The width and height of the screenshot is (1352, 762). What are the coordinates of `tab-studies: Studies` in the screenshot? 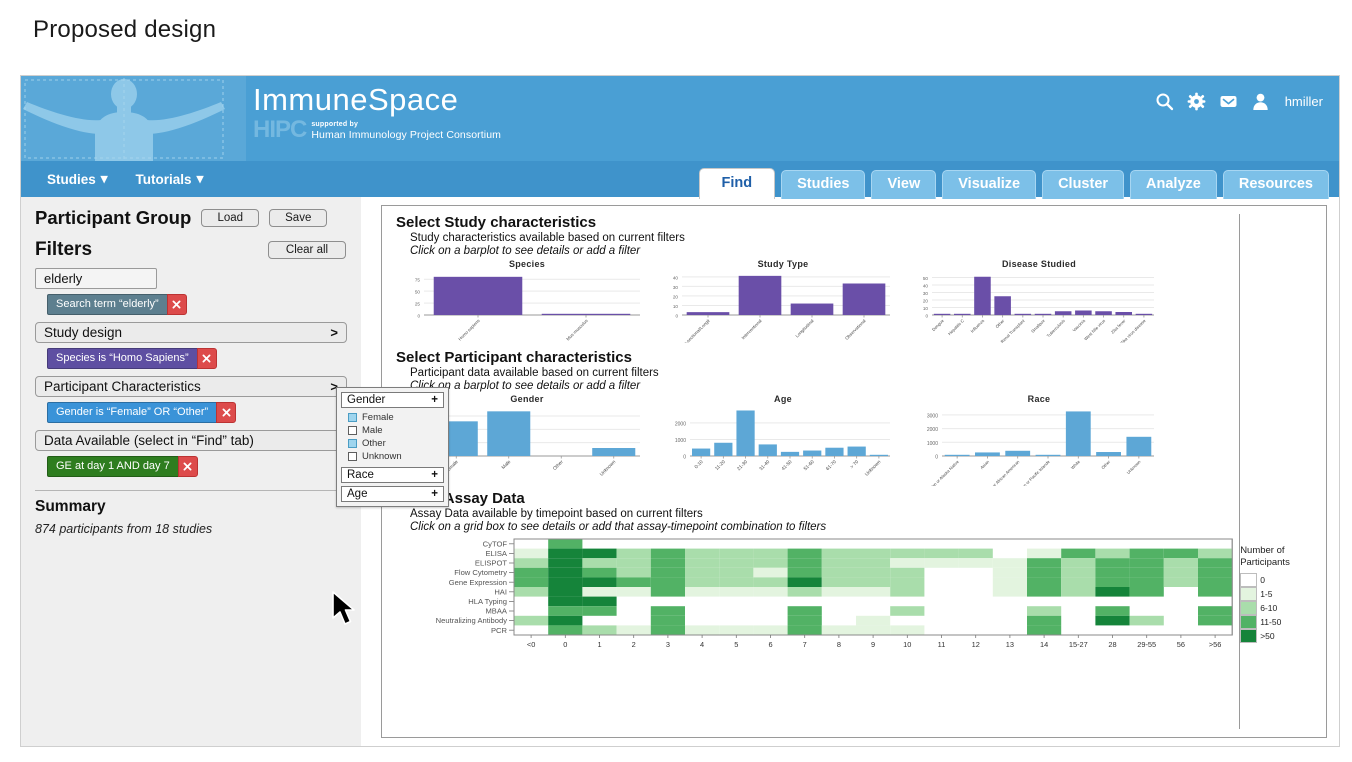 It's located at (823, 184).